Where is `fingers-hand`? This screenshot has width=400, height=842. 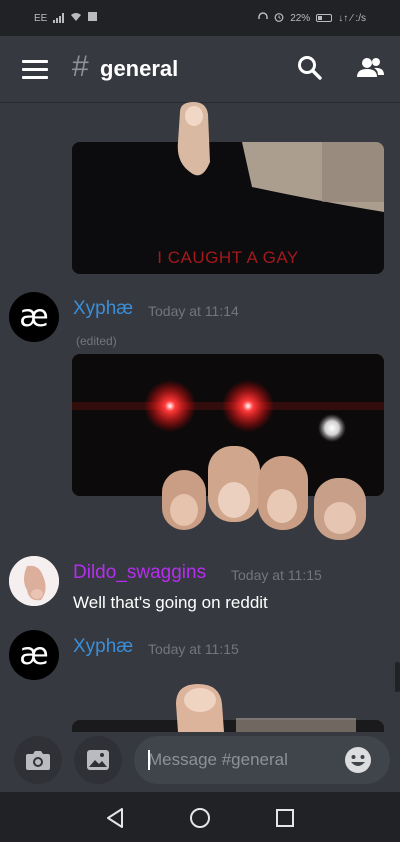 fingers-hand is located at coordinates (264, 493).